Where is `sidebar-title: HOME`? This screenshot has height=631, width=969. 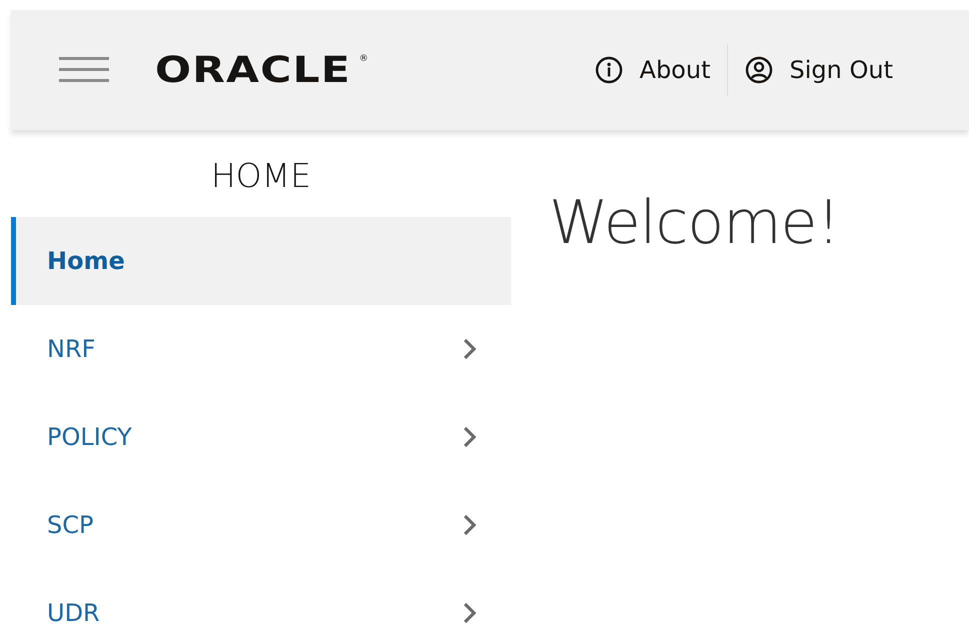
sidebar-title: HOME is located at coordinates (261, 176).